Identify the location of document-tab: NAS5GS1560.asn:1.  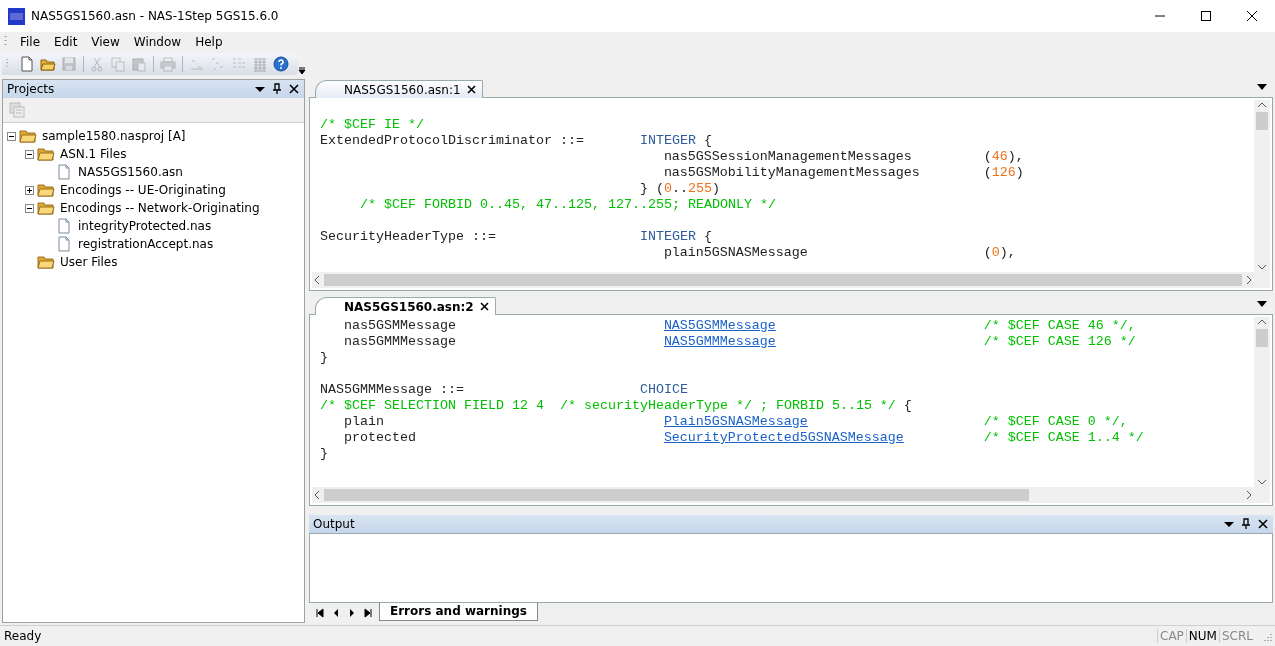
(399, 89).